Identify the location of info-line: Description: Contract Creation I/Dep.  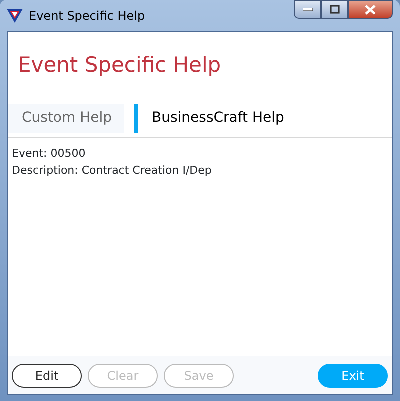
(112, 170).